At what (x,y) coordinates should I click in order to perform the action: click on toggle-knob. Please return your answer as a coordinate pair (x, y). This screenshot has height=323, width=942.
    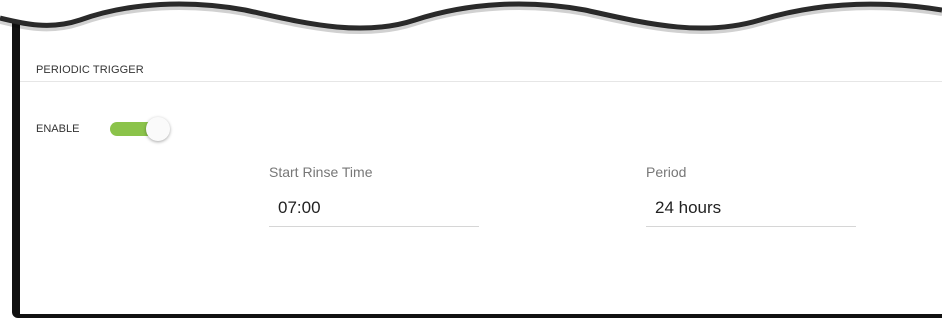
    Looking at the image, I should click on (158, 129).